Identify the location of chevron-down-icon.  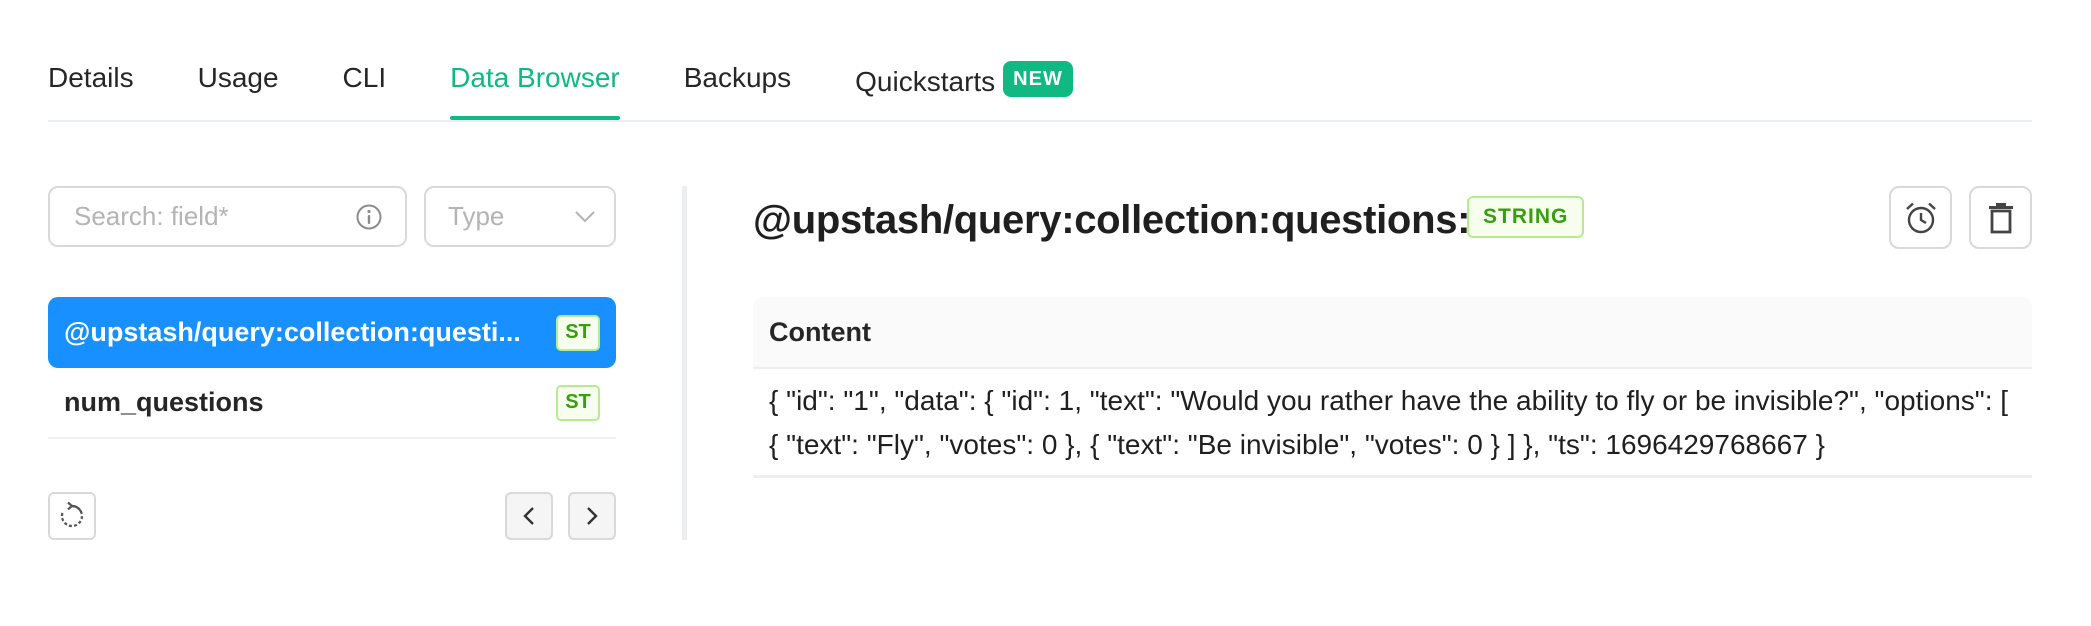
(585, 216).